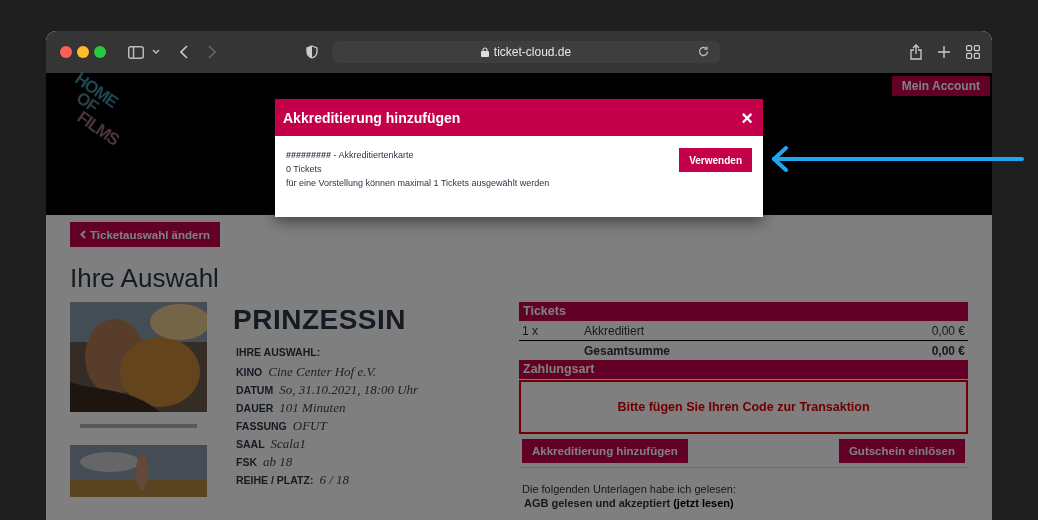 This screenshot has height=520, width=1038. What do you see at coordinates (312, 408) in the screenshot?
I see `detail-value: 101 Minuten` at bounding box center [312, 408].